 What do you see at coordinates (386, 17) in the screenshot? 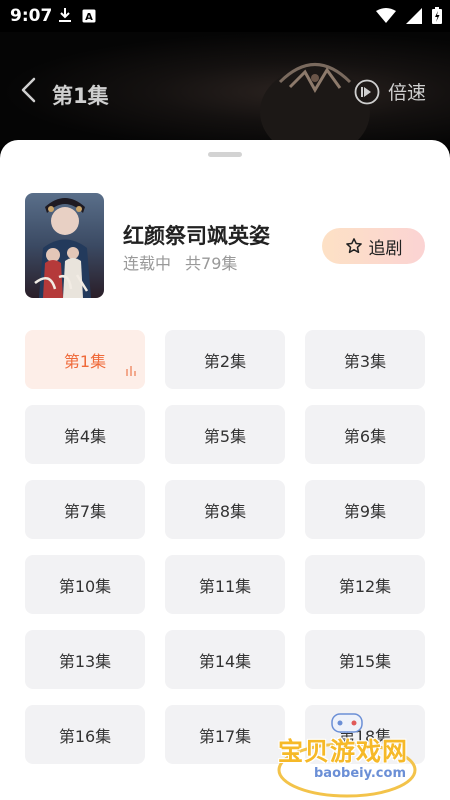
I see `wifi-icon` at bounding box center [386, 17].